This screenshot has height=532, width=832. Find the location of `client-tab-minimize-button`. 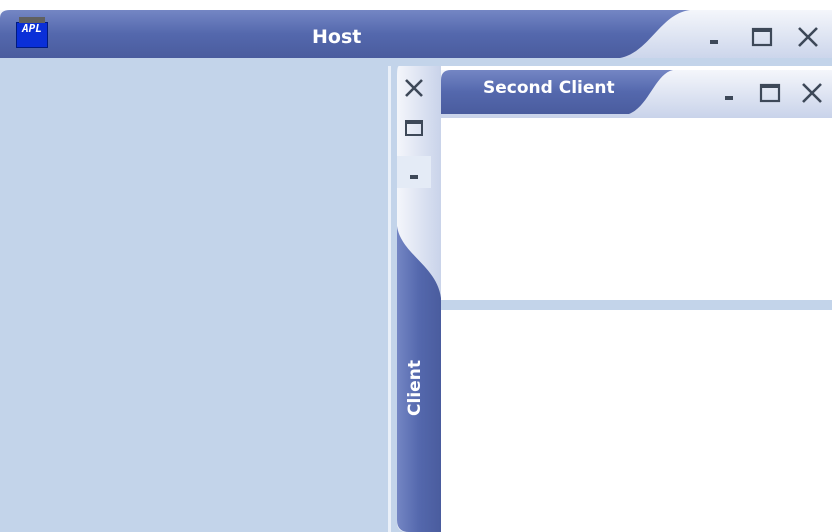

client-tab-minimize-button is located at coordinates (414, 172).